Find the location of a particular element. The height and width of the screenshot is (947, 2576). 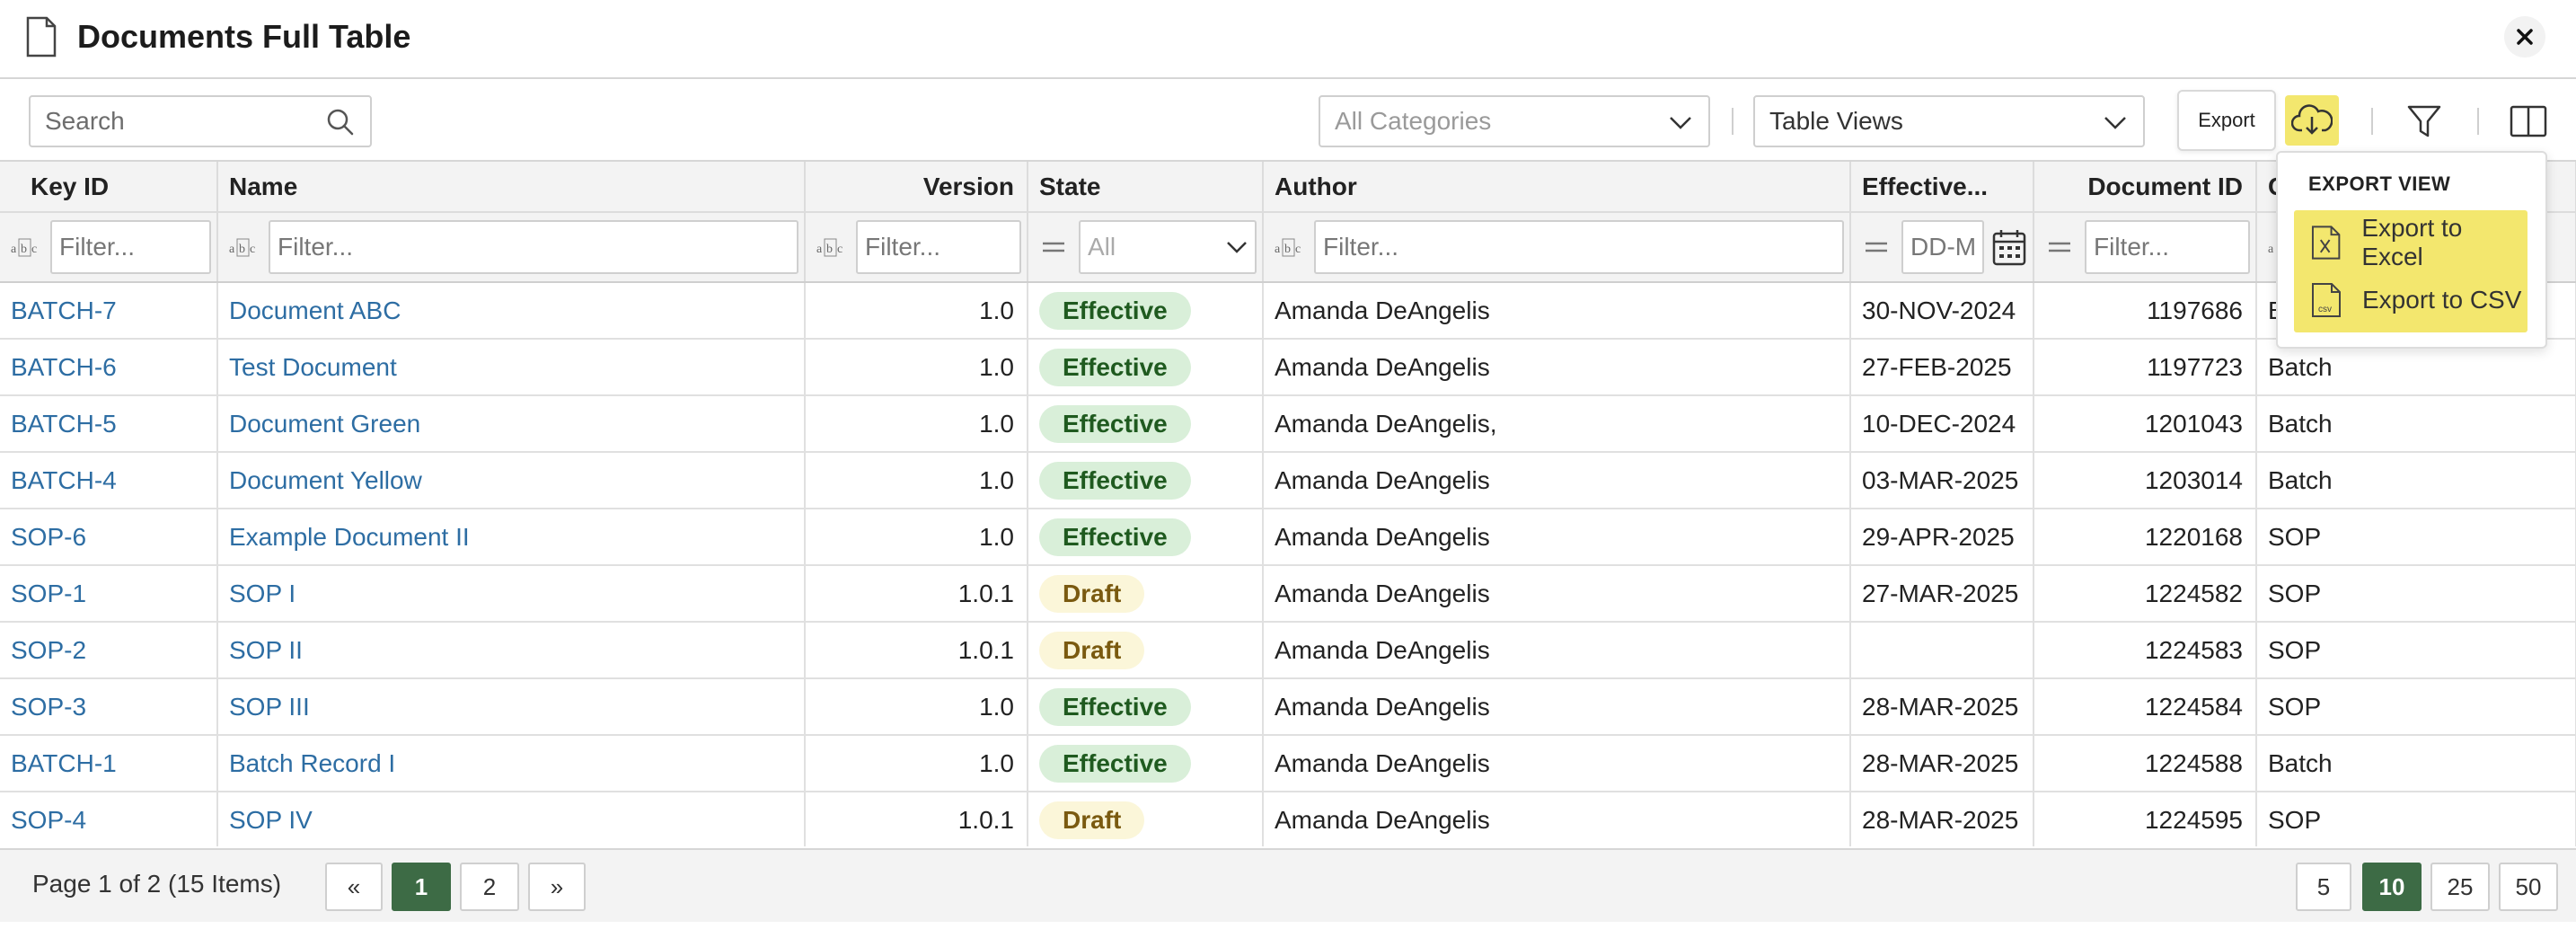

page-2-button: 2 is located at coordinates (489, 887).